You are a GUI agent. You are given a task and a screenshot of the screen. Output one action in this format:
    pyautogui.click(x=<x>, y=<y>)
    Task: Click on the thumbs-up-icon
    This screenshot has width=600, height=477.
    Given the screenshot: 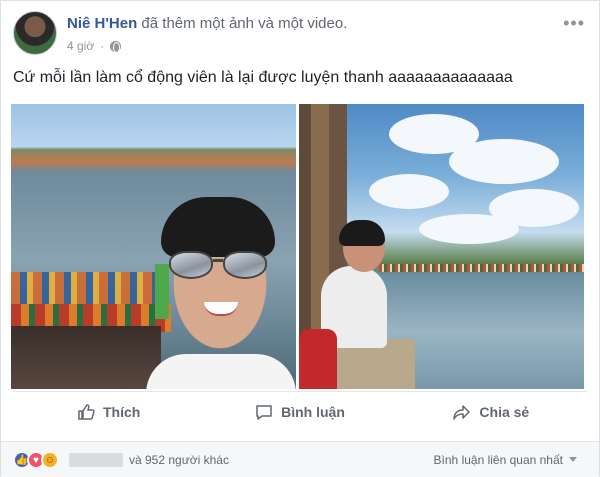 What is the action you would take?
    pyautogui.click(x=86, y=412)
    